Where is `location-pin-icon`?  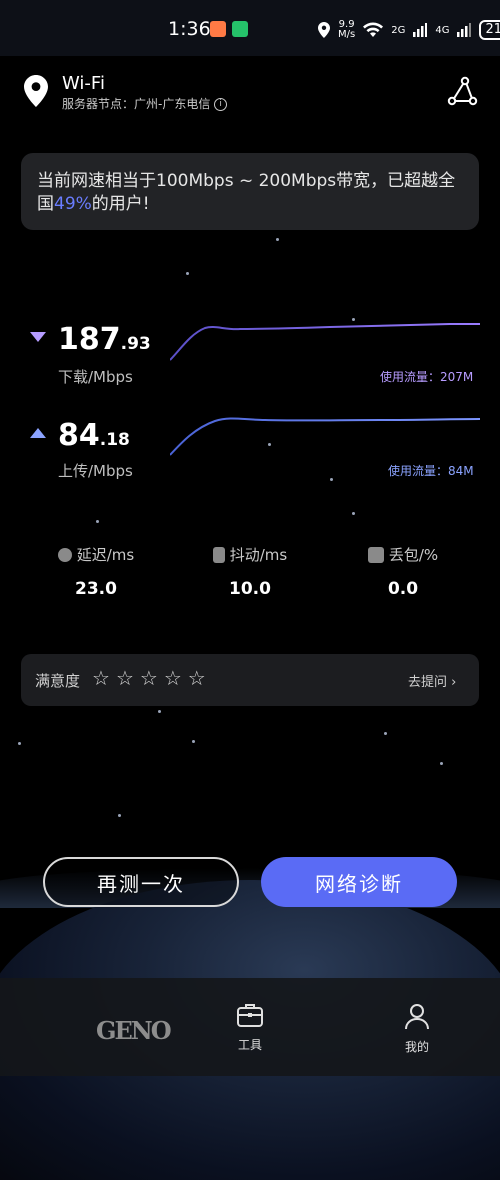 location-pin-icon is located at coordinates (36, 91).